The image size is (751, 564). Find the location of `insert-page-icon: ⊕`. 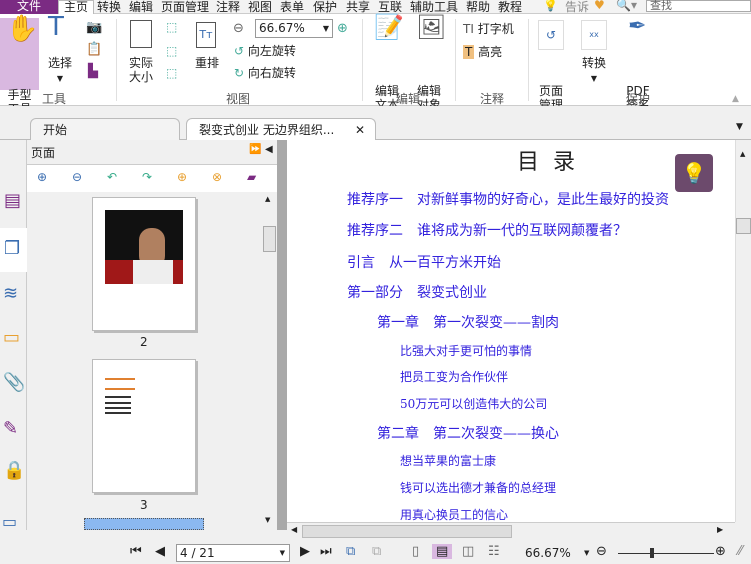

insert-page-icon: ⊕ is located at coordinates (182, 177).